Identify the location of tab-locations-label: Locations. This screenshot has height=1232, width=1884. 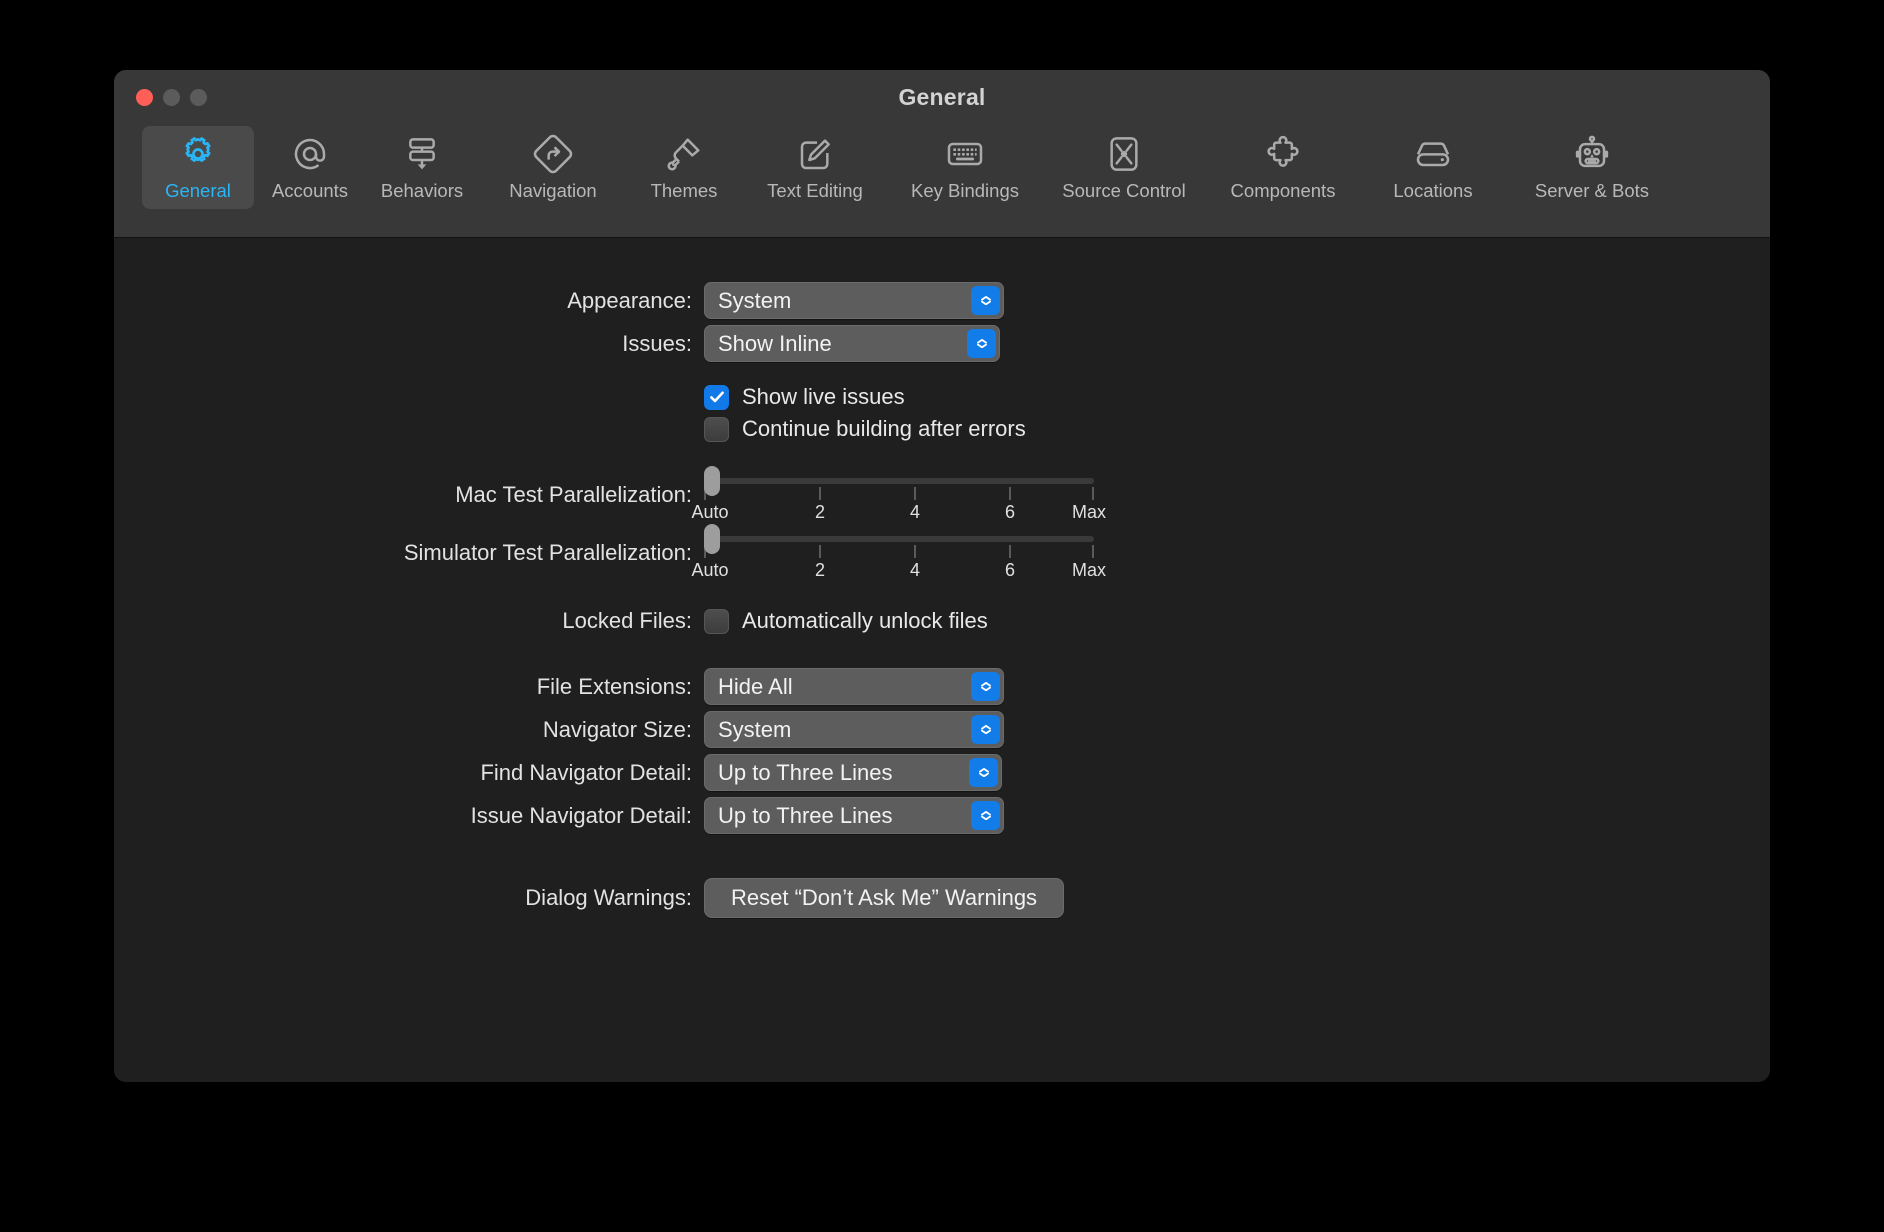
(1433, 190).